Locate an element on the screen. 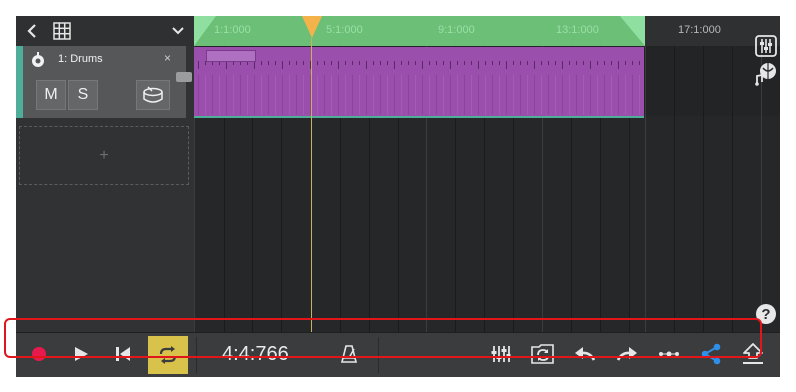 This screenshot has height=392, width=796. sync-button is located at coordinates (543, 354).